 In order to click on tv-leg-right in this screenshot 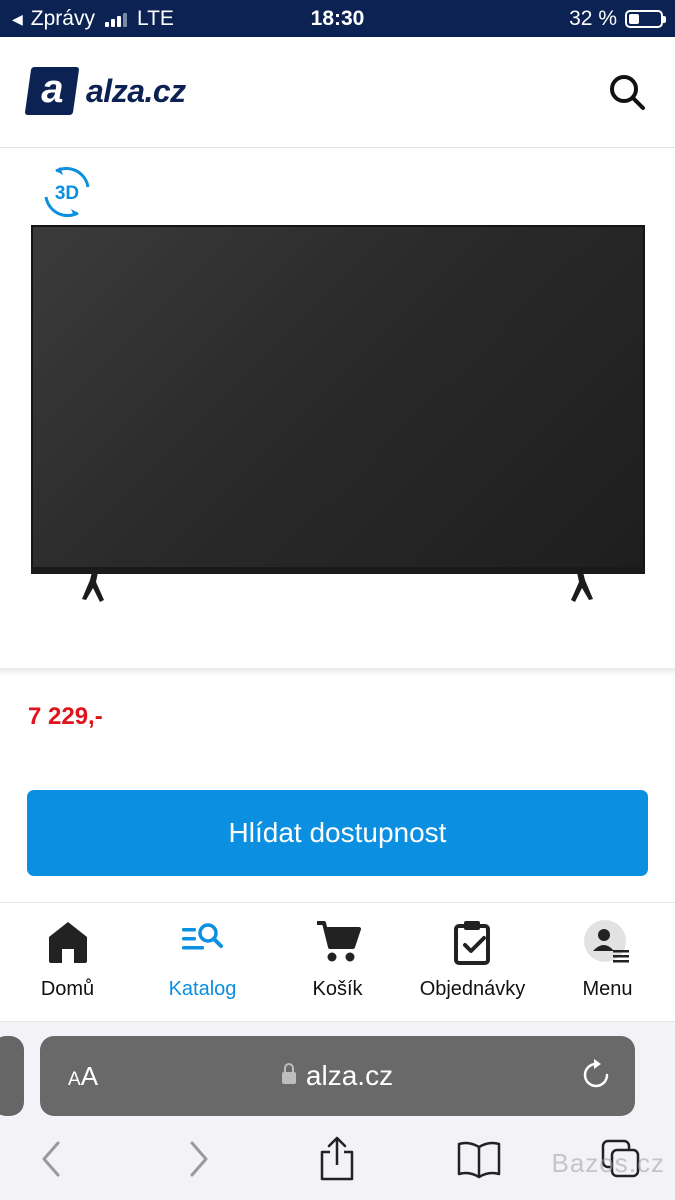, I will do `click(582, 587)`.